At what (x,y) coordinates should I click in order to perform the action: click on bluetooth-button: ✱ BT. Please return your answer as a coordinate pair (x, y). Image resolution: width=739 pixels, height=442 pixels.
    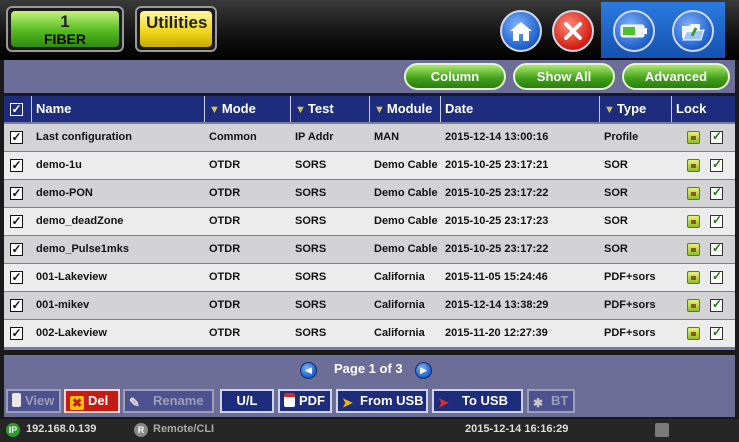
    Looking at the image, I should click on (551, 401).